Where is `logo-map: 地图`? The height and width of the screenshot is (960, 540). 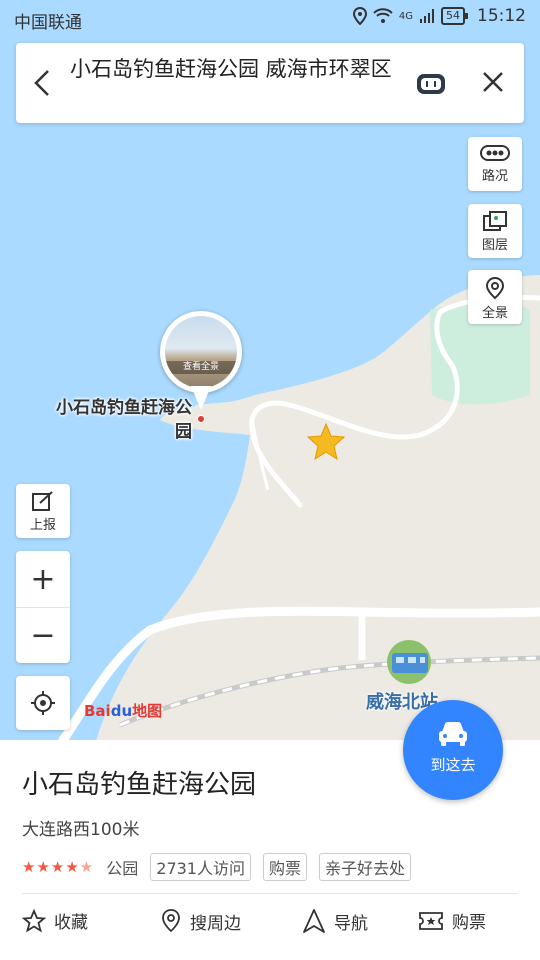 logo-map: 地图 is located at coordinates (147, 711).